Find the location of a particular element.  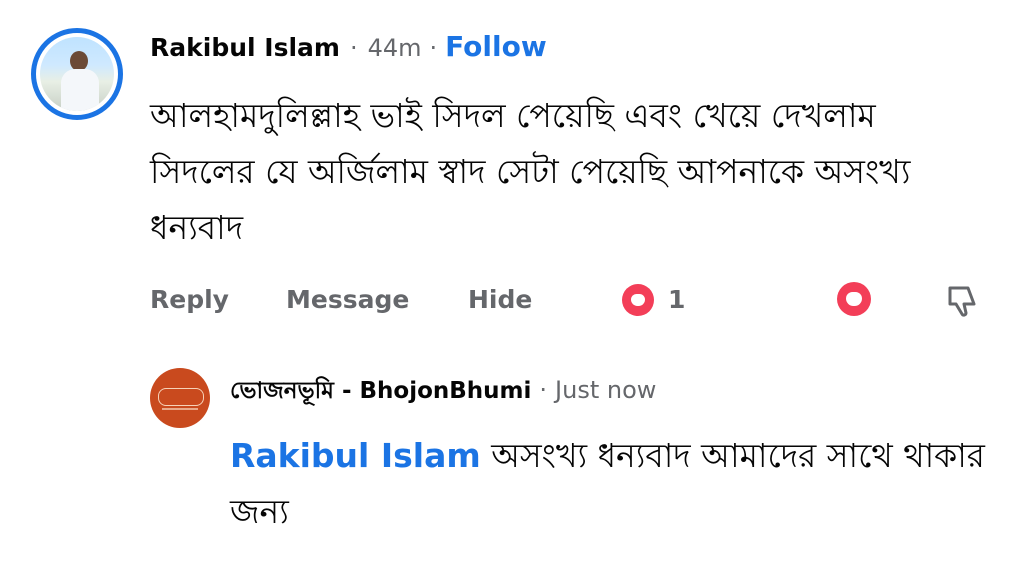

profile-photo is located at coordinates (77, 74).